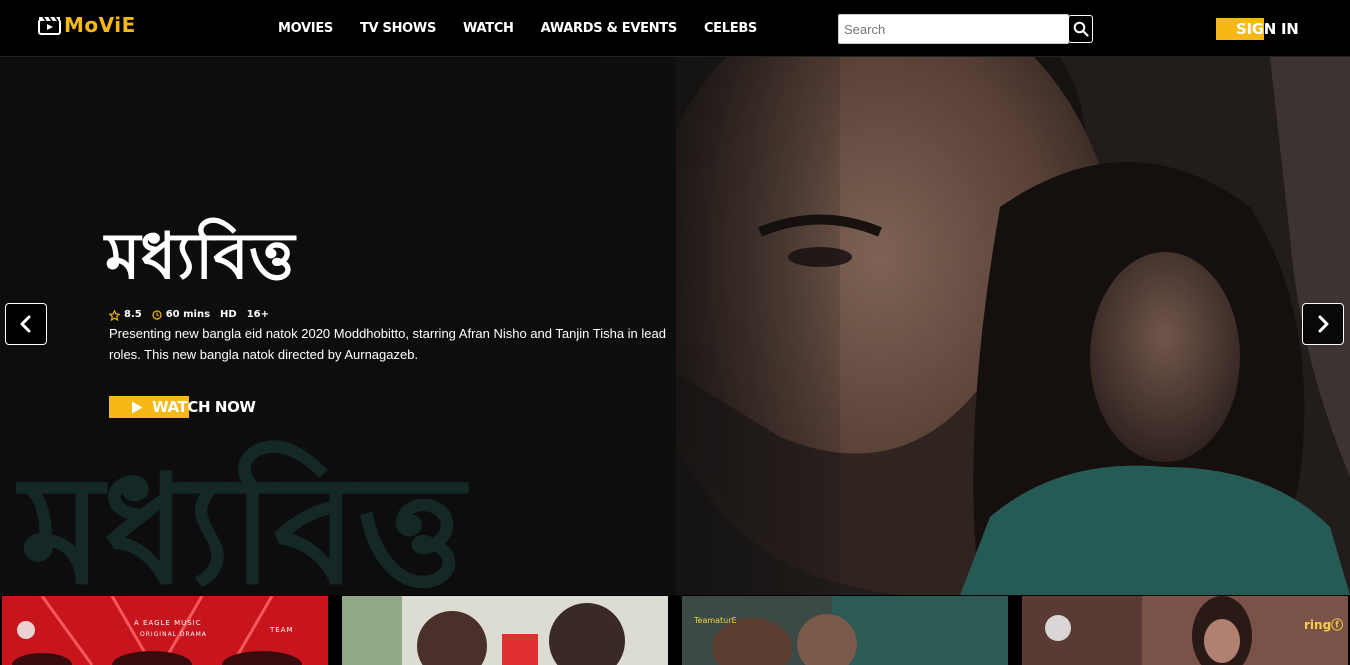 The image size is (1350, 665). I want to click on star-icon, so click(114, 315).